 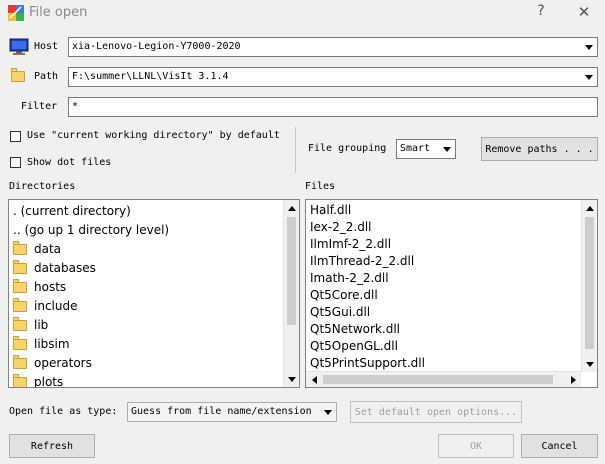 What do you see at coordinates (415, 148) in the screenshot?
I see `file-grouping-value: Smart` at bounding box center [415, 148].